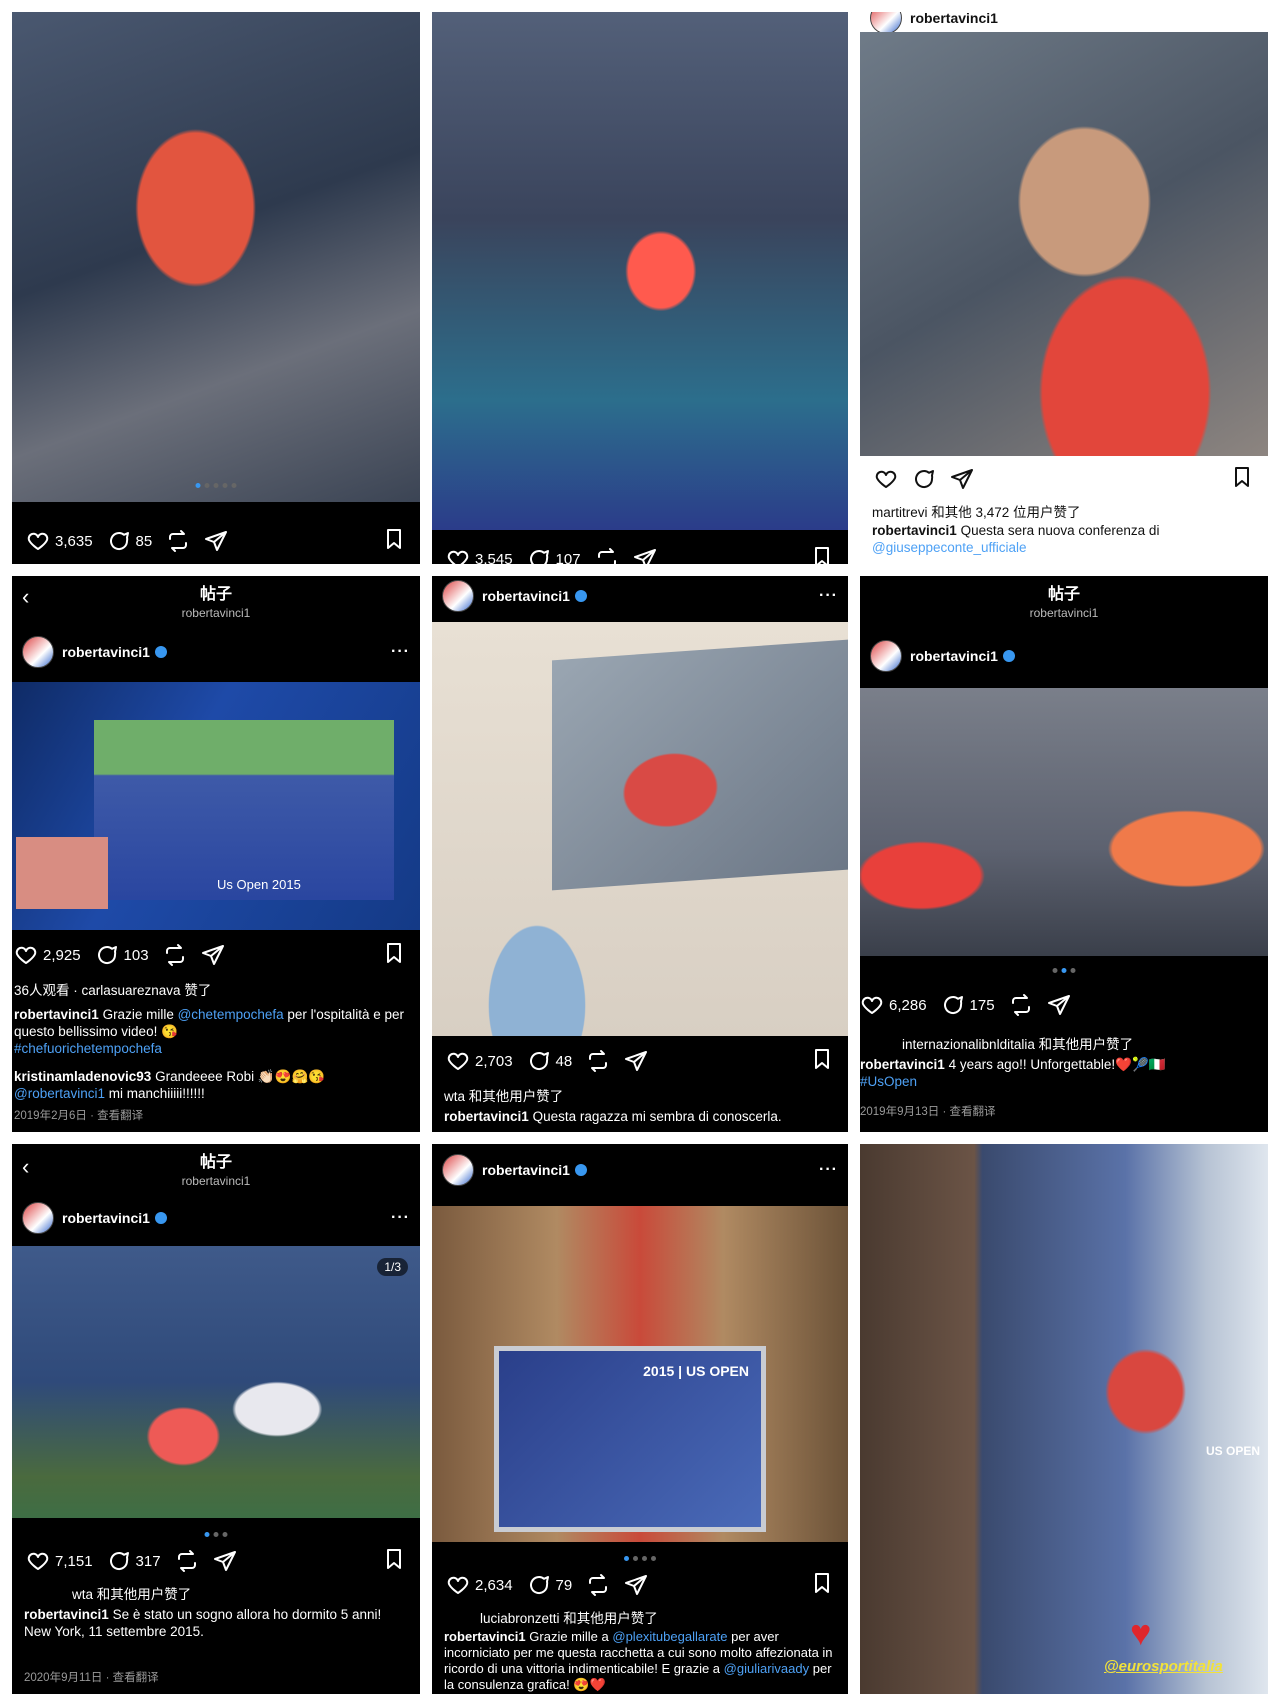  What do you see at coordinates (59, 1561) in the screenshot?
I see `like-button: 7,151` at bounding box center [59, 1561].